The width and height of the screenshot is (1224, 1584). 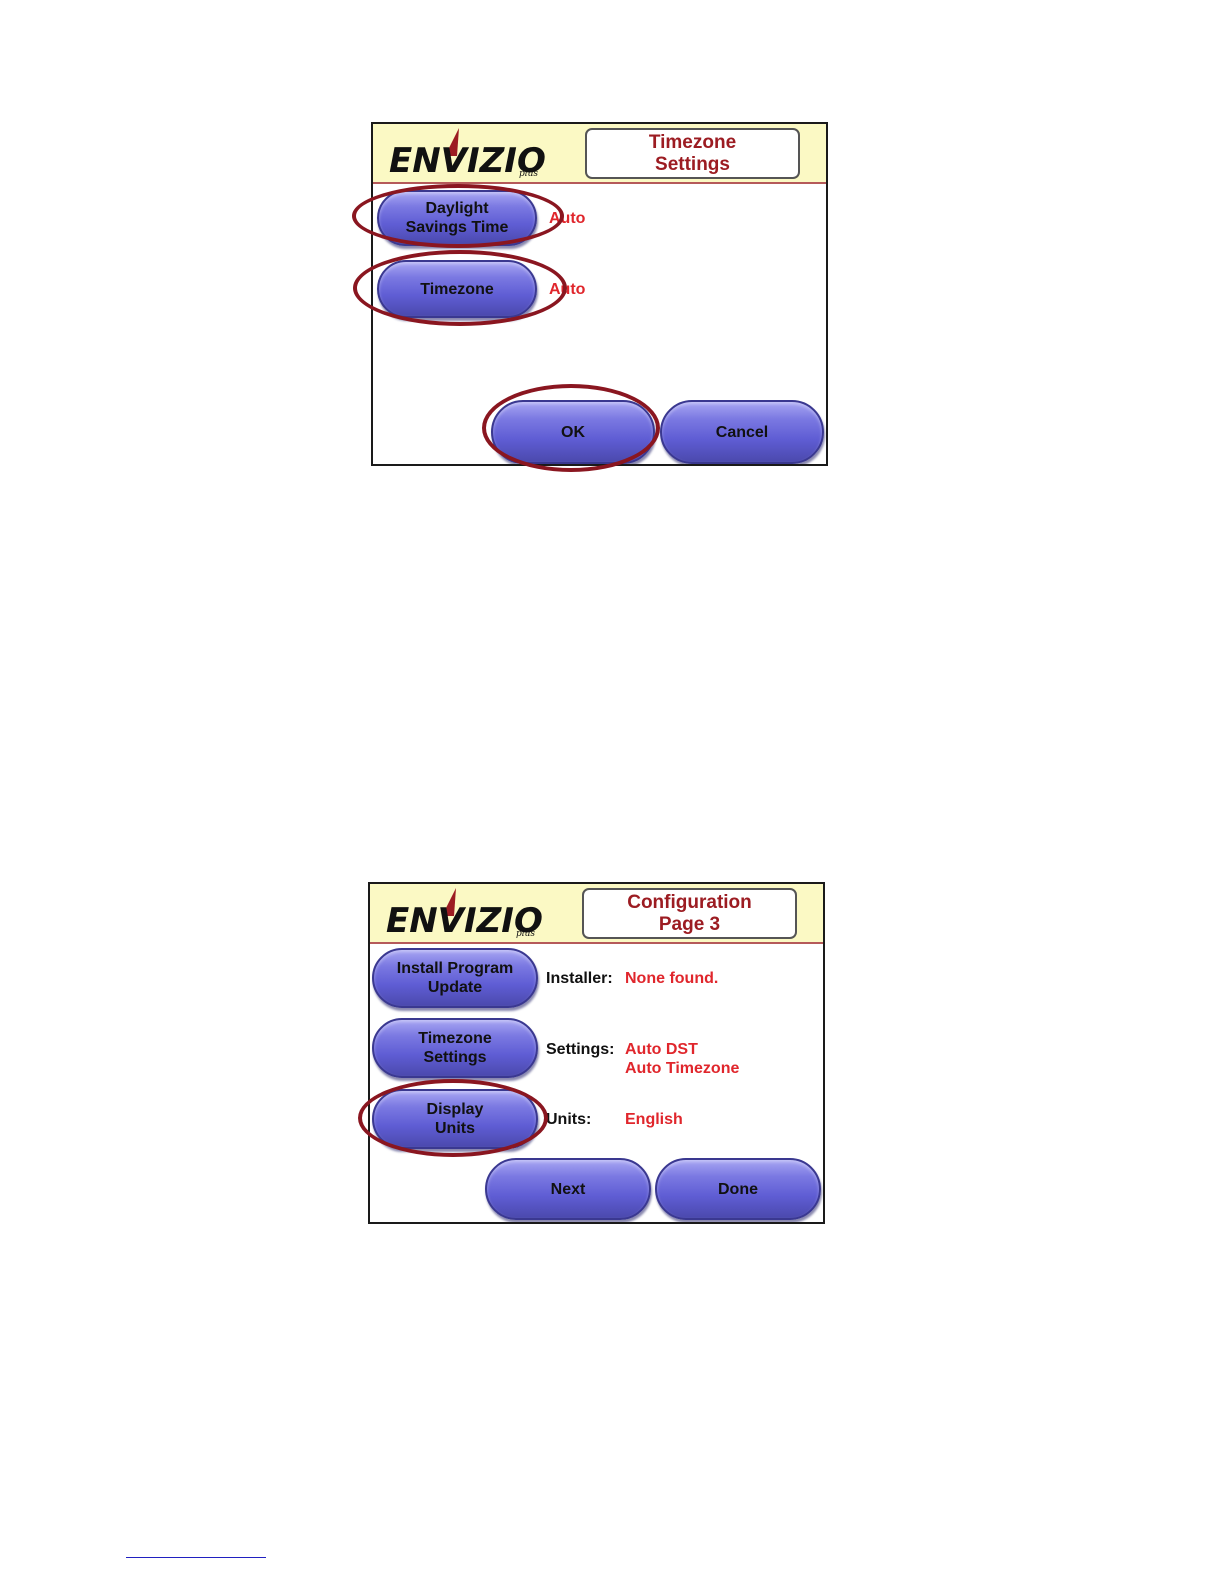 I want to click on units-value: English, so click(x=654, y=1119).